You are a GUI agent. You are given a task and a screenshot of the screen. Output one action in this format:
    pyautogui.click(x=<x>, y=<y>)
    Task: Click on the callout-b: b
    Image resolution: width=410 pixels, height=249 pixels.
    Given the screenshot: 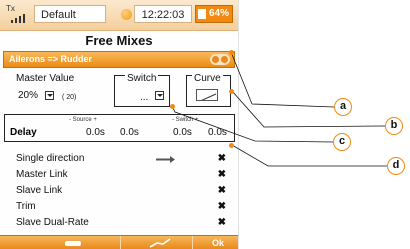 What is the action you would take?
    pyautogui.click(x=394, y=126)
    